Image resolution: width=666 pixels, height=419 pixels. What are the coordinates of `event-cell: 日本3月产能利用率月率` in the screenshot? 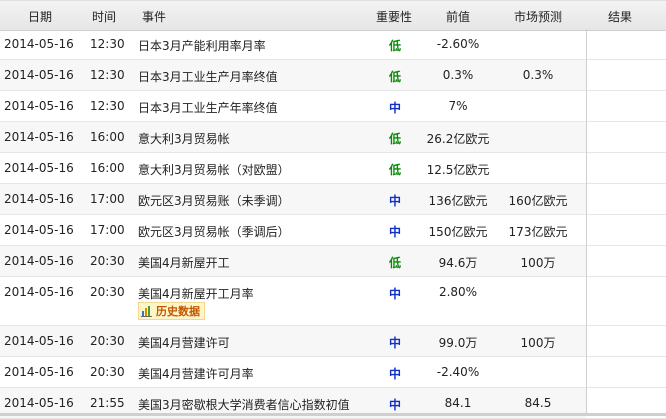 It's located at (202, 46).